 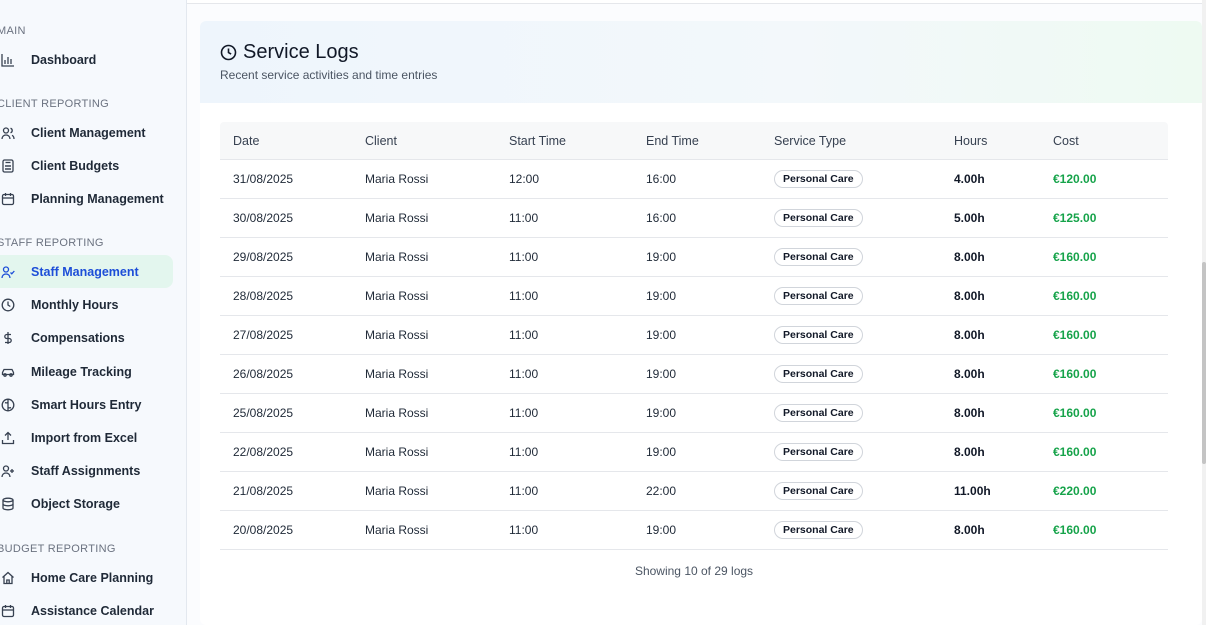 I want to click on sidebar-item-smart-hours-entry: Smart Hours Entry, so click(x=86, y=404).